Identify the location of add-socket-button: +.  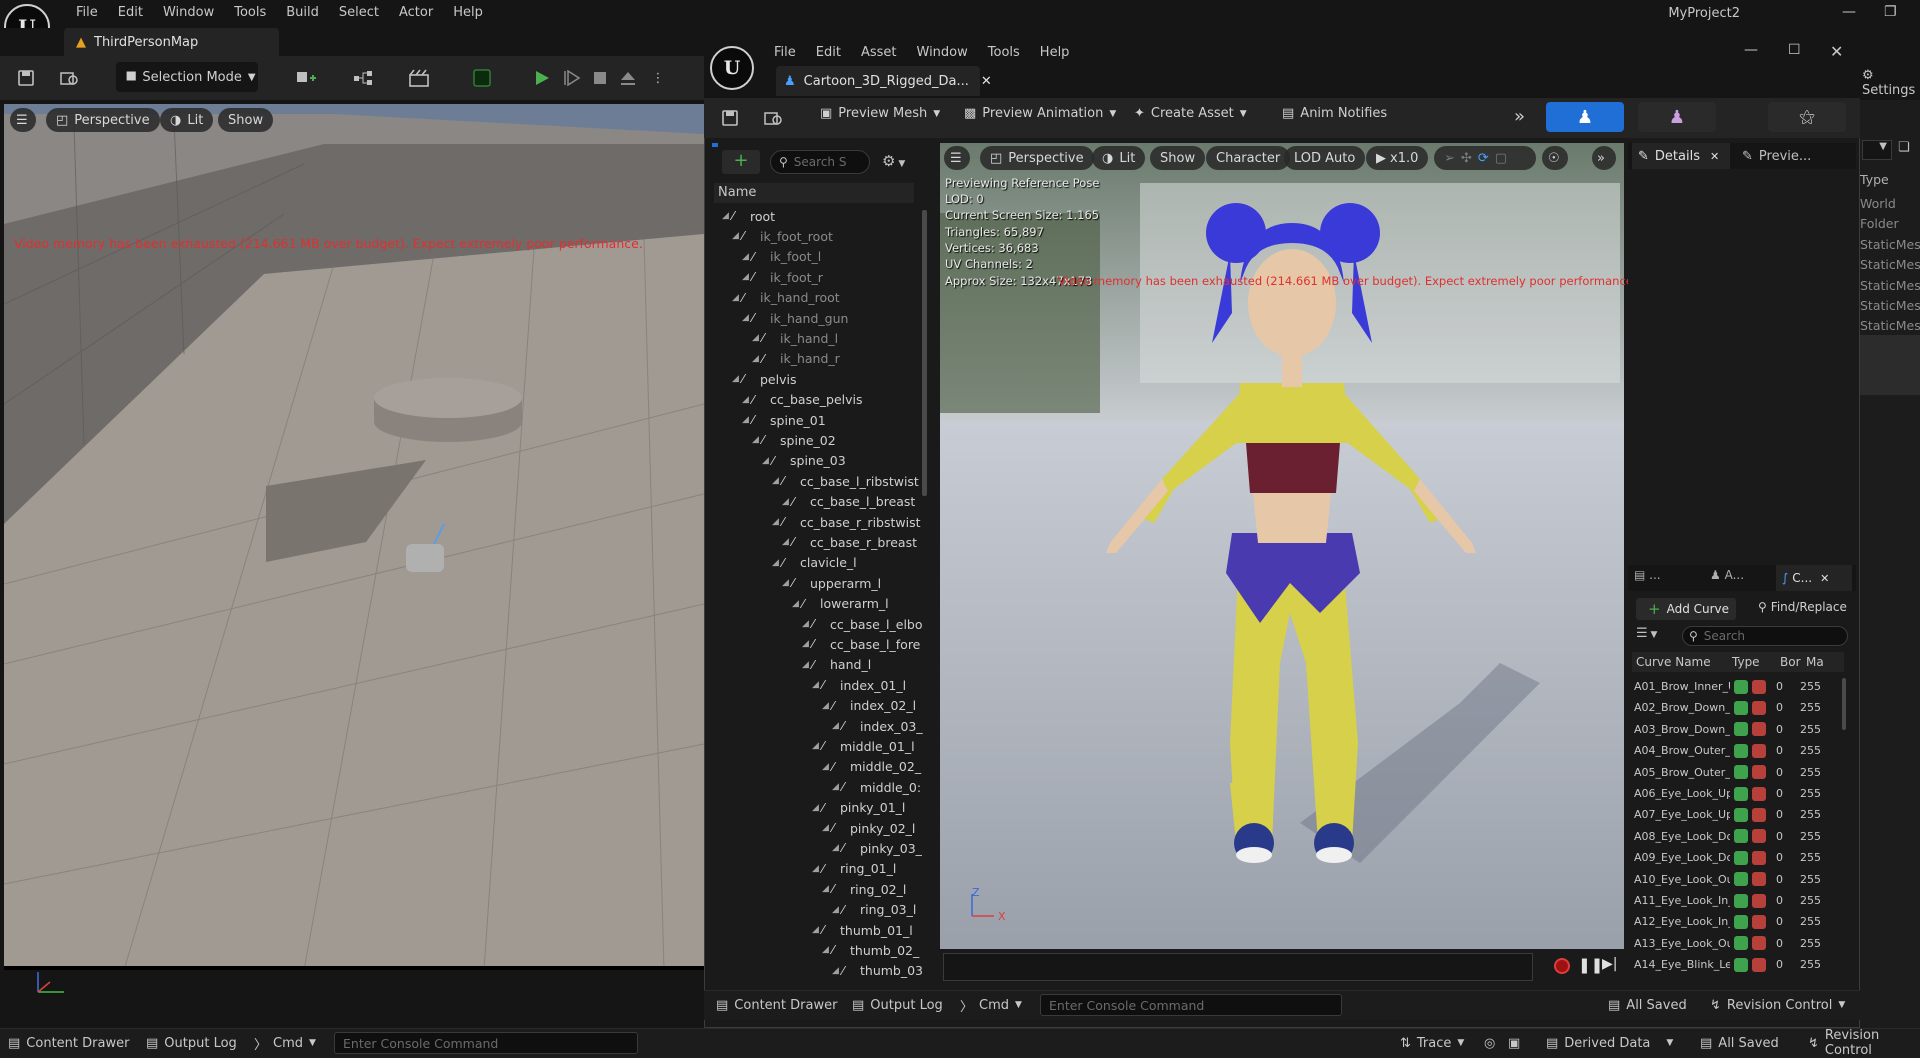
(741, 162).